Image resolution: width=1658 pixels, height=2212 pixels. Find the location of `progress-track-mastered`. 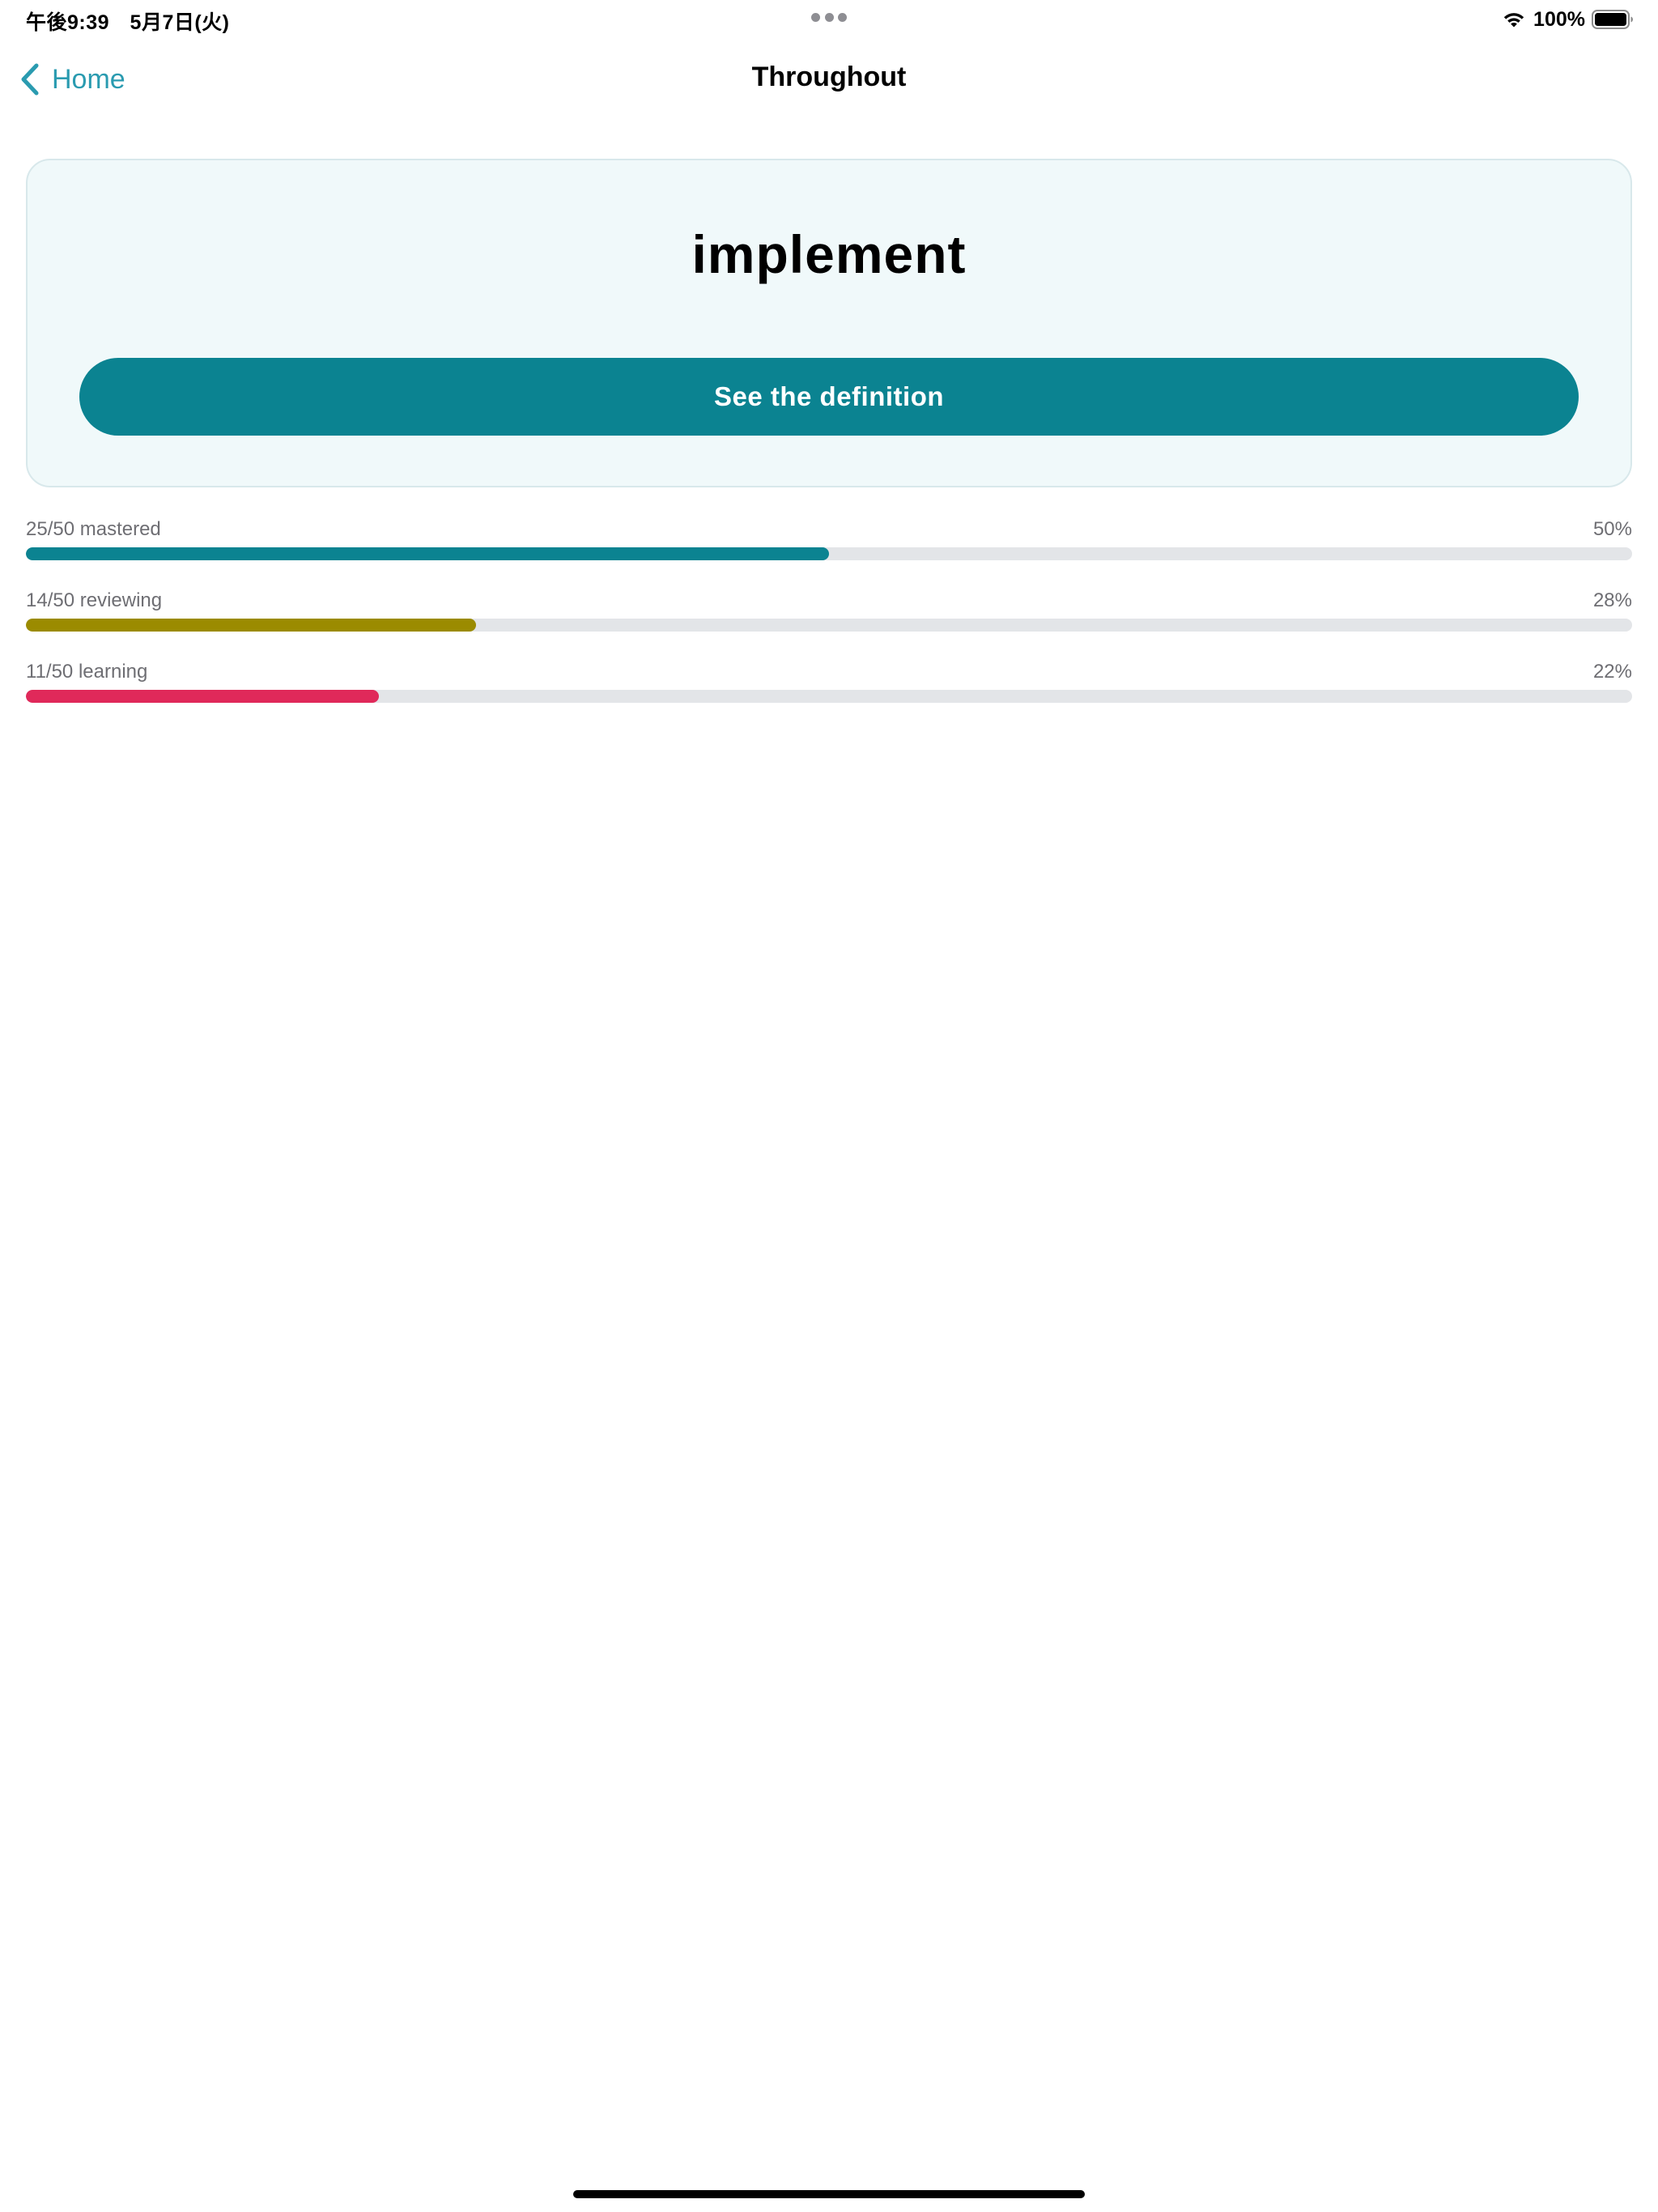

progress-track-mastered is located at coordinates (829, 553).